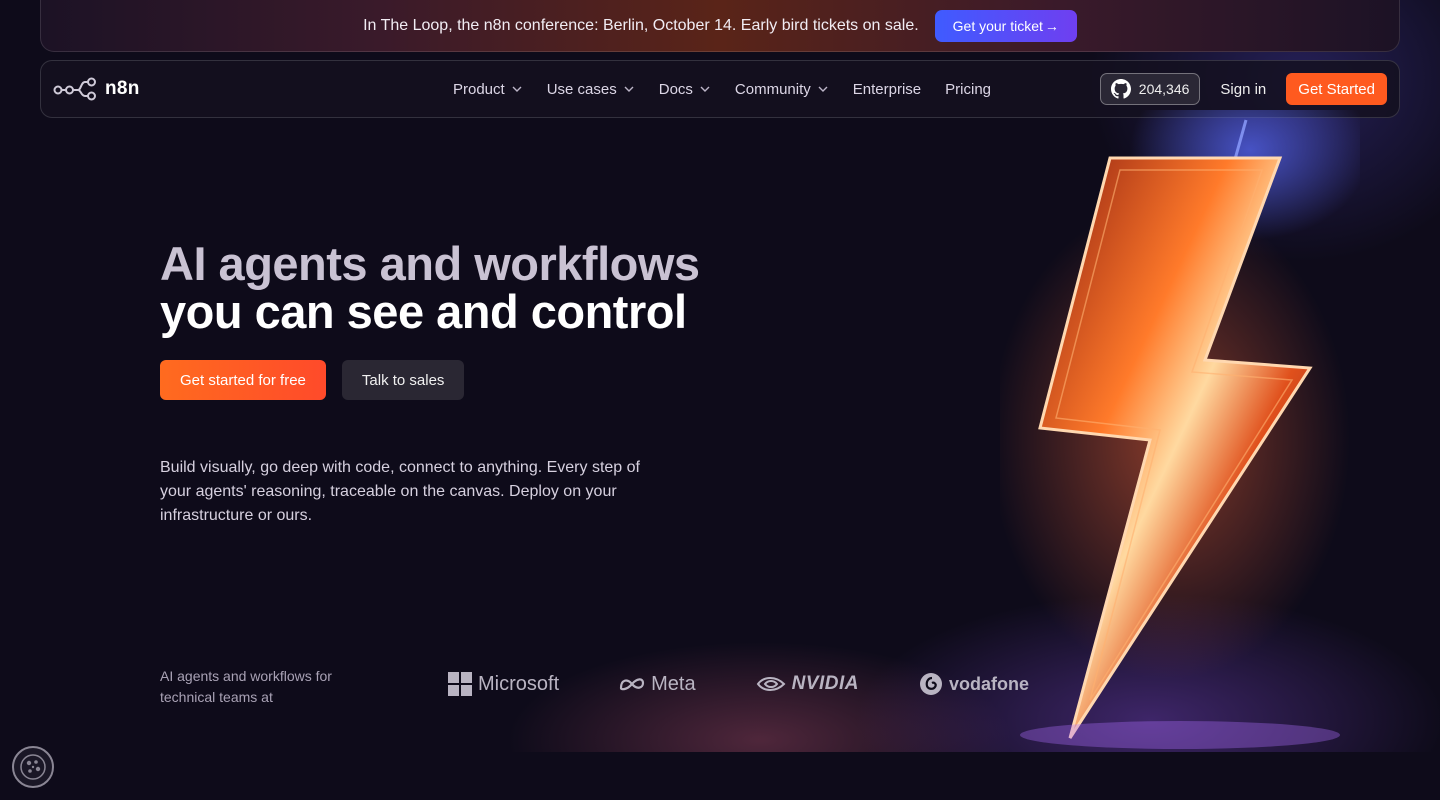 The image size is (1440, 800). What do you see at coordinates (403, 380) in the screenshot?
I see `talk-to-sales-button: Talk to sales` at bounding box center [403, 380].